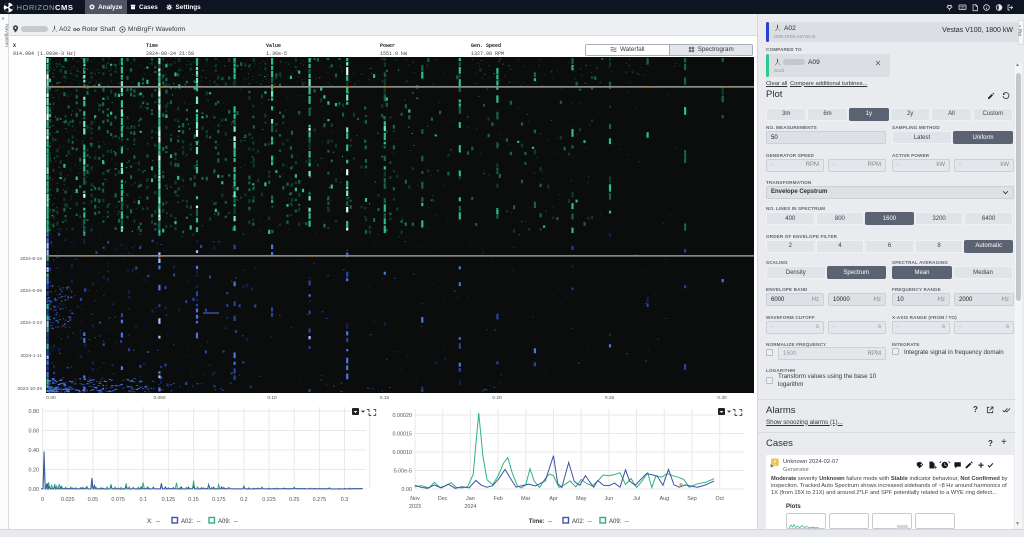 This screenshot has width=1024, height=537. What do you see at coordinates (609, 499) in the screenshot?
I see `svg-text: Jun` at bounding box center [609, 499].